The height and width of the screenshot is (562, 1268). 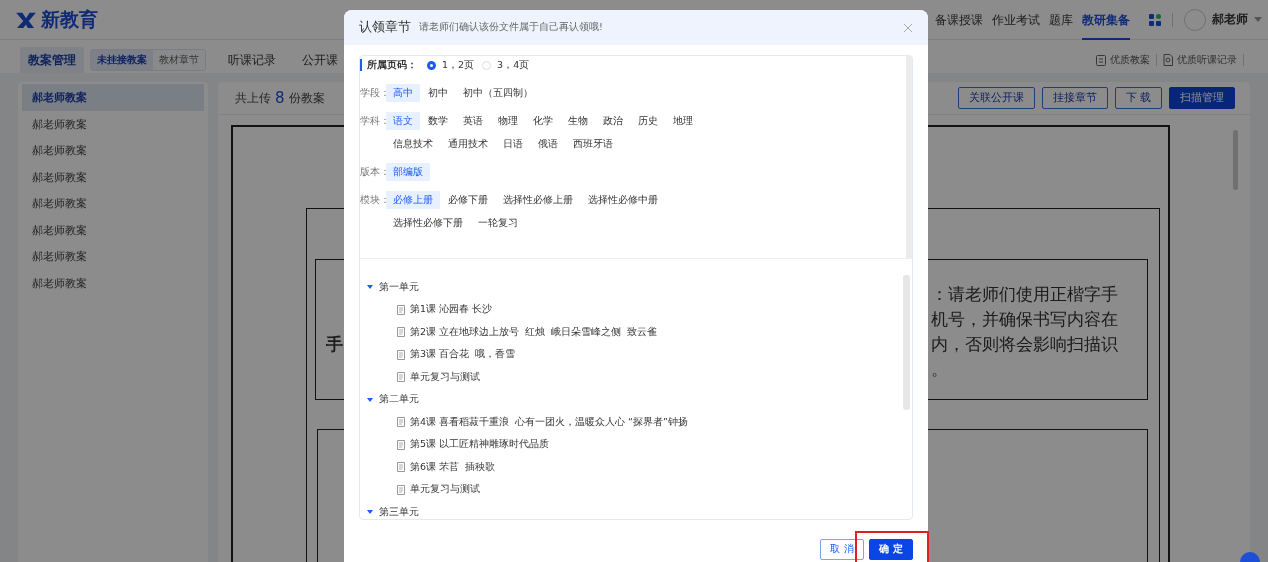 I want to click on unit-title: 第一单元, so click(x=399, y=287).